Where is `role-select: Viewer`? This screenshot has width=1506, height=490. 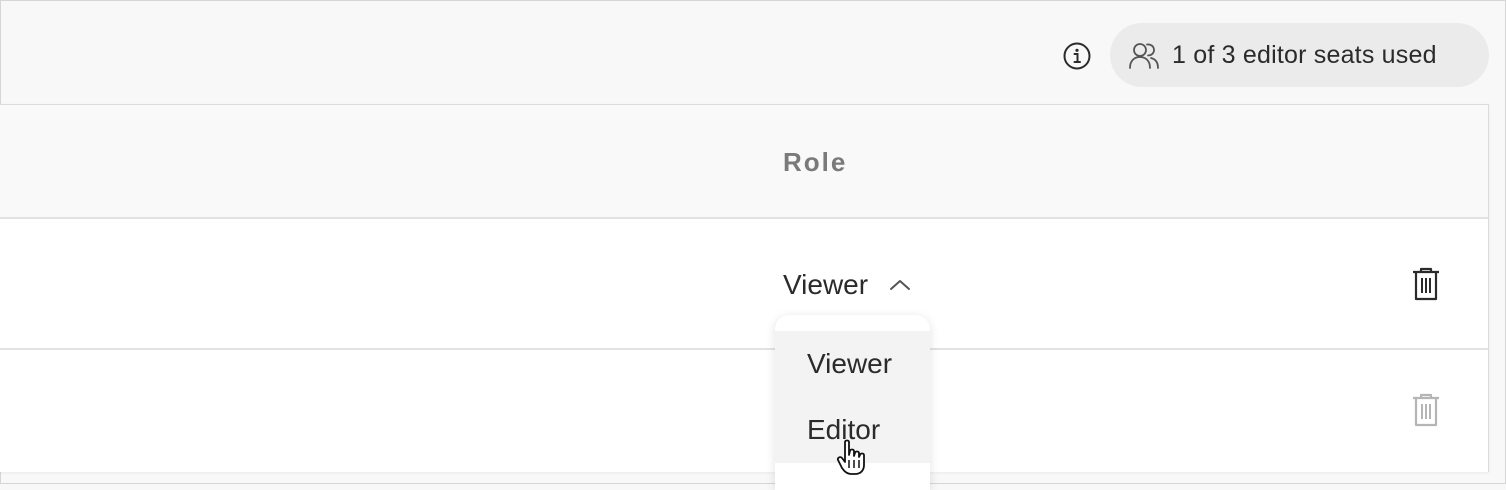 role-select: Viewer is located at coordinates (847, 285).